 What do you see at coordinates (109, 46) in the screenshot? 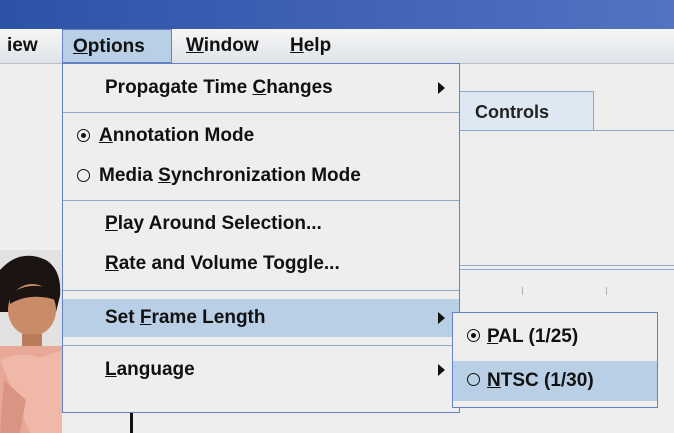
I see `menu-options-label: Options` at bounding box center [109, 46].